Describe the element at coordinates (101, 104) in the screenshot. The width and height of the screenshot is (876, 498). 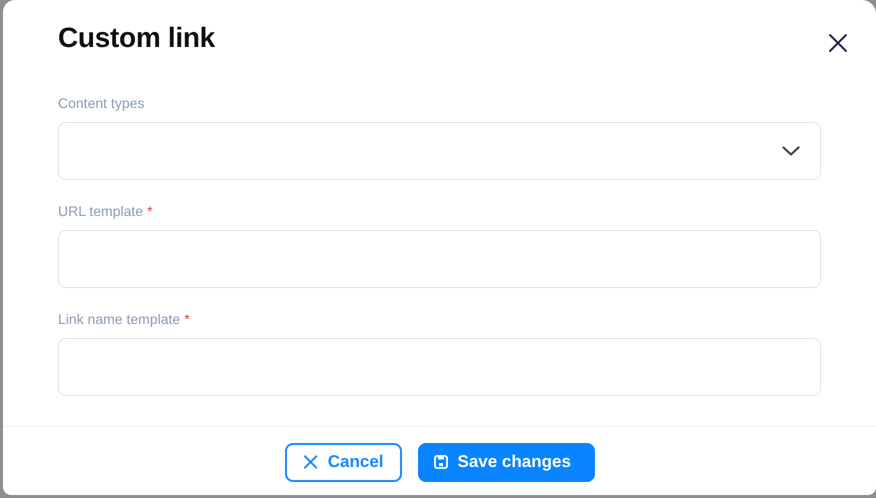
I see `field-label: Content types` at that location.